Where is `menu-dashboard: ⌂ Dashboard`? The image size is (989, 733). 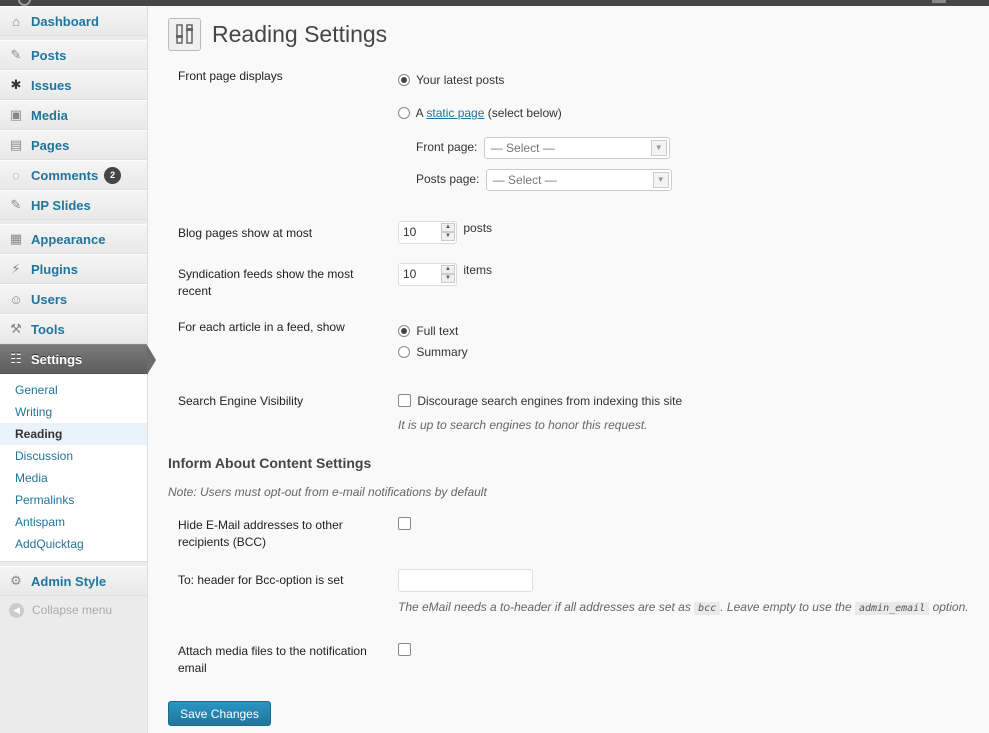
menu-dashboard: ⌂ Dashboard is located at coordinates (73, 21).